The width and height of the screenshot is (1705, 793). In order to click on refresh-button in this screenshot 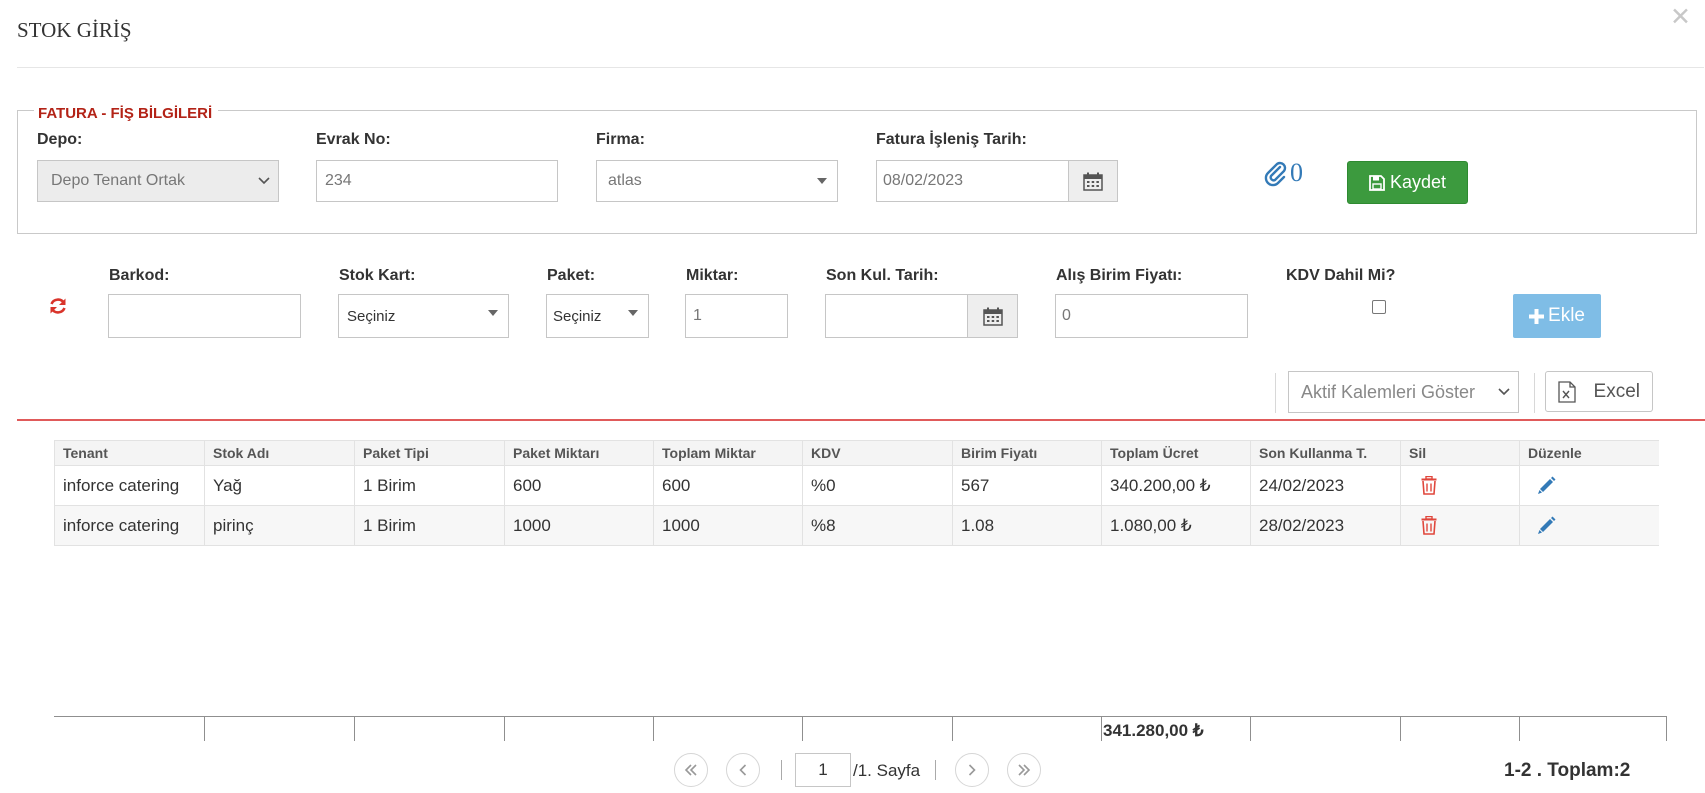, I will do `click(58, 308)`.